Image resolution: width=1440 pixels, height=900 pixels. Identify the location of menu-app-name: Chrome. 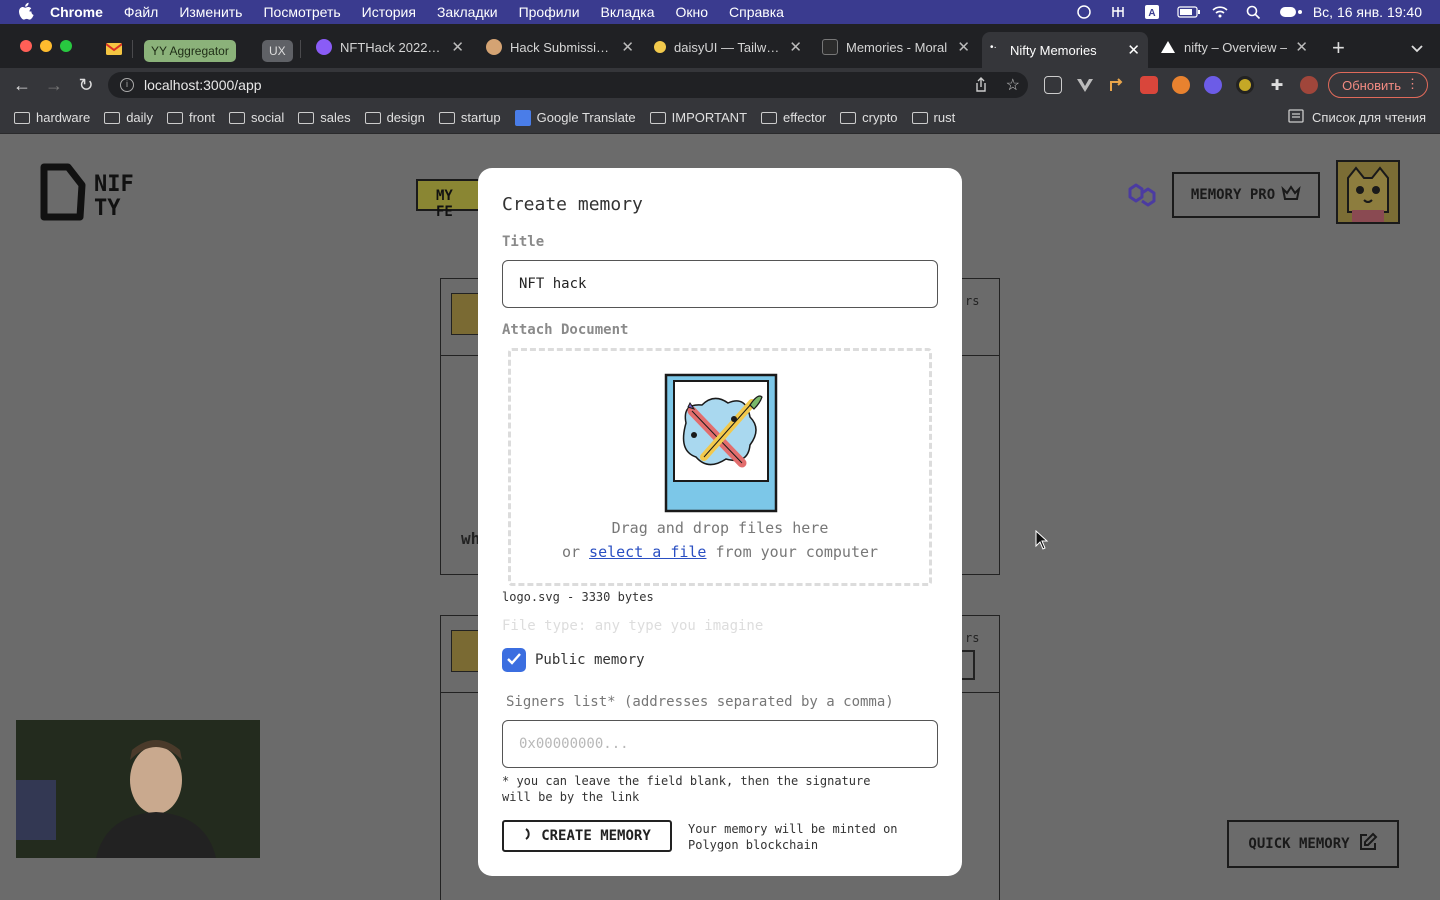
(76, 12).